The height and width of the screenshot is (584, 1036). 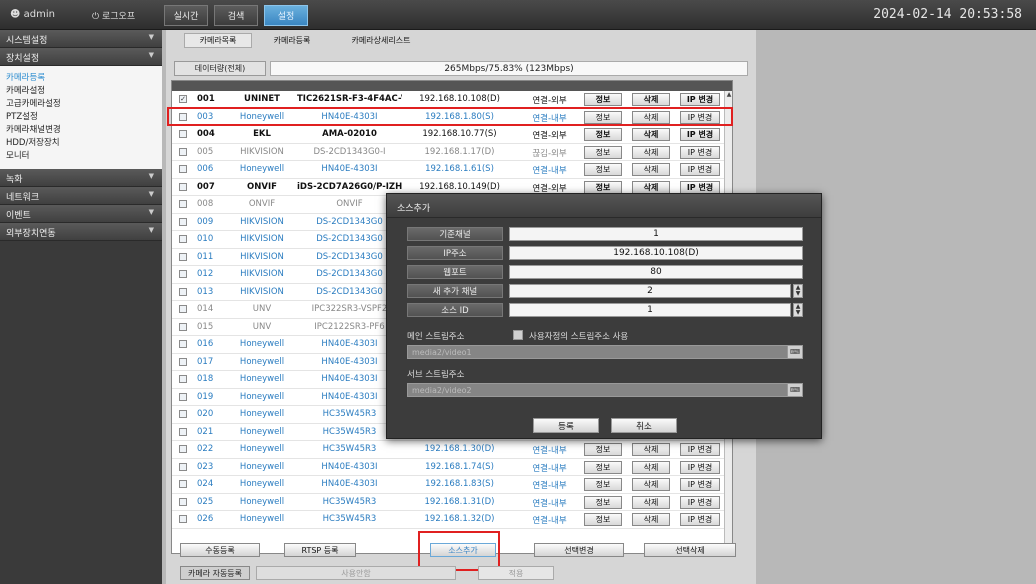 What do you see at coordinates (81, 57) in the screenshot?
I see `sidebar-device: 장치설정 ▼` at bounding box center [81, 57].